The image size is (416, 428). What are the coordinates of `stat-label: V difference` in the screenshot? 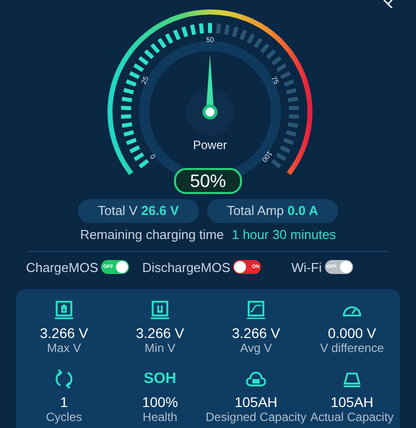 It's located at (352, 348).